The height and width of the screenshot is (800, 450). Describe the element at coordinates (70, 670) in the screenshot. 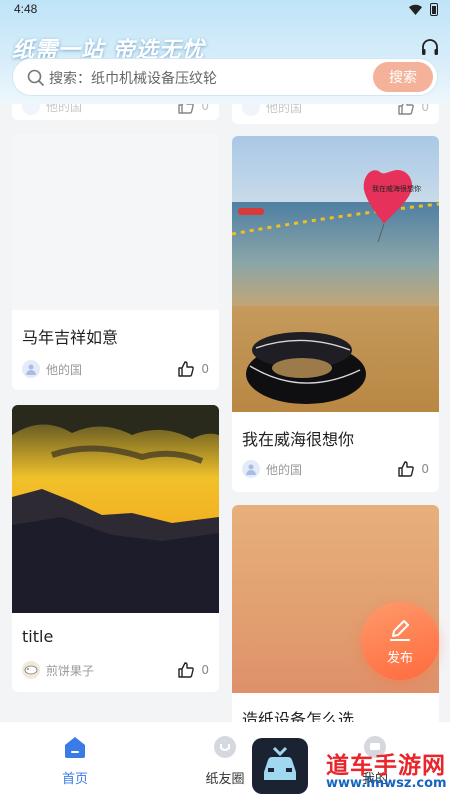

I see `author-name: 煎饼果子` at that location.